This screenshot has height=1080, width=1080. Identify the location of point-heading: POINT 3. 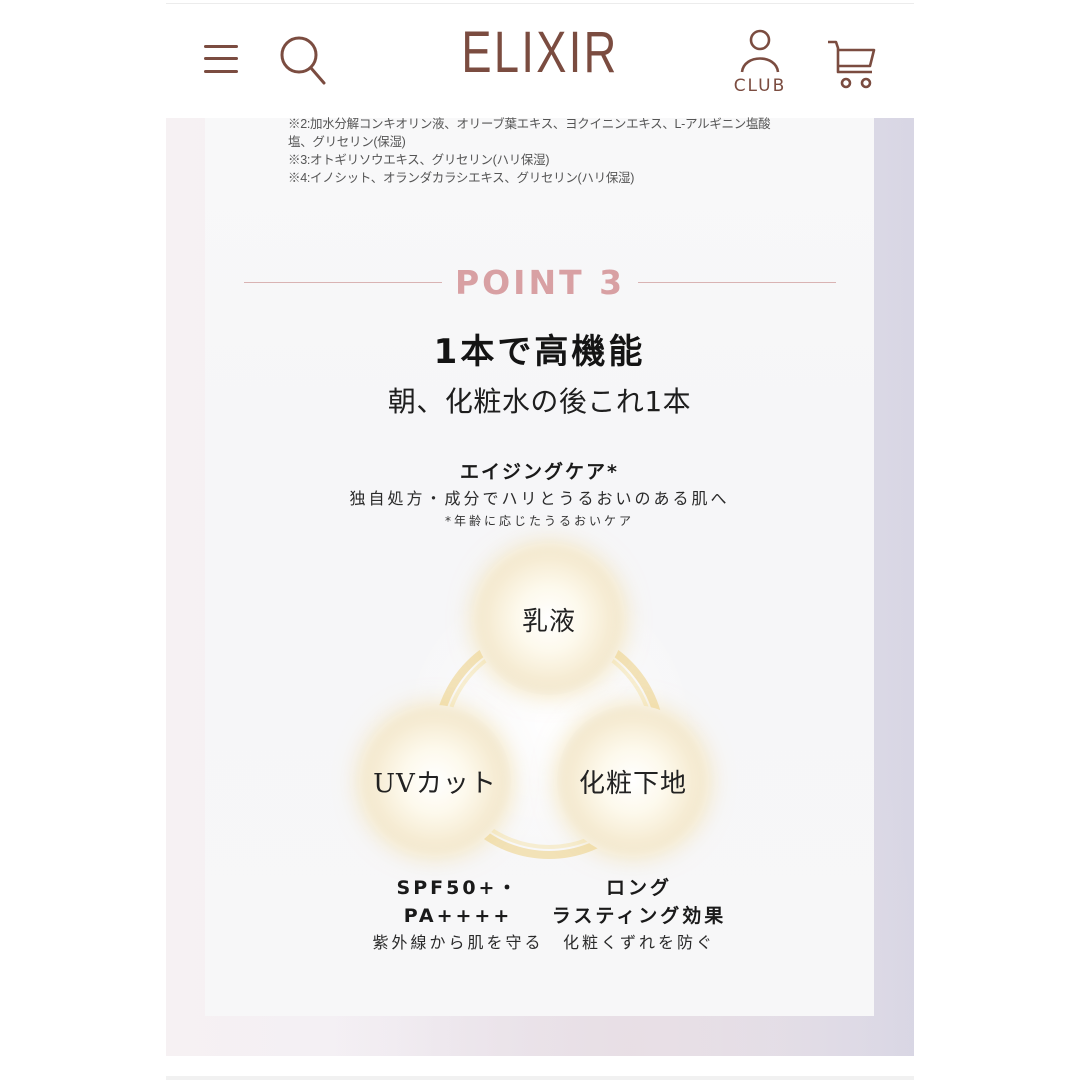
(540, 283).